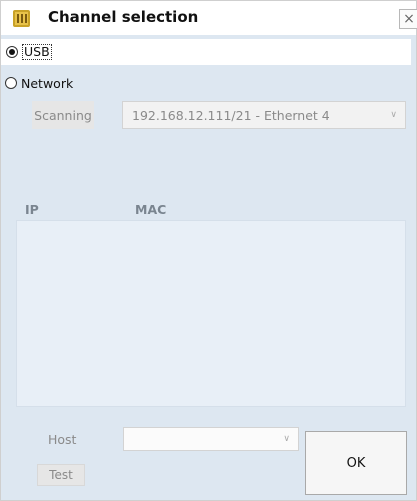 This screenshot has height=501, width=417. I want to click on interface-select: 192.168.12.111/21 - Ethernet 4 ∨, so click(264, 115).